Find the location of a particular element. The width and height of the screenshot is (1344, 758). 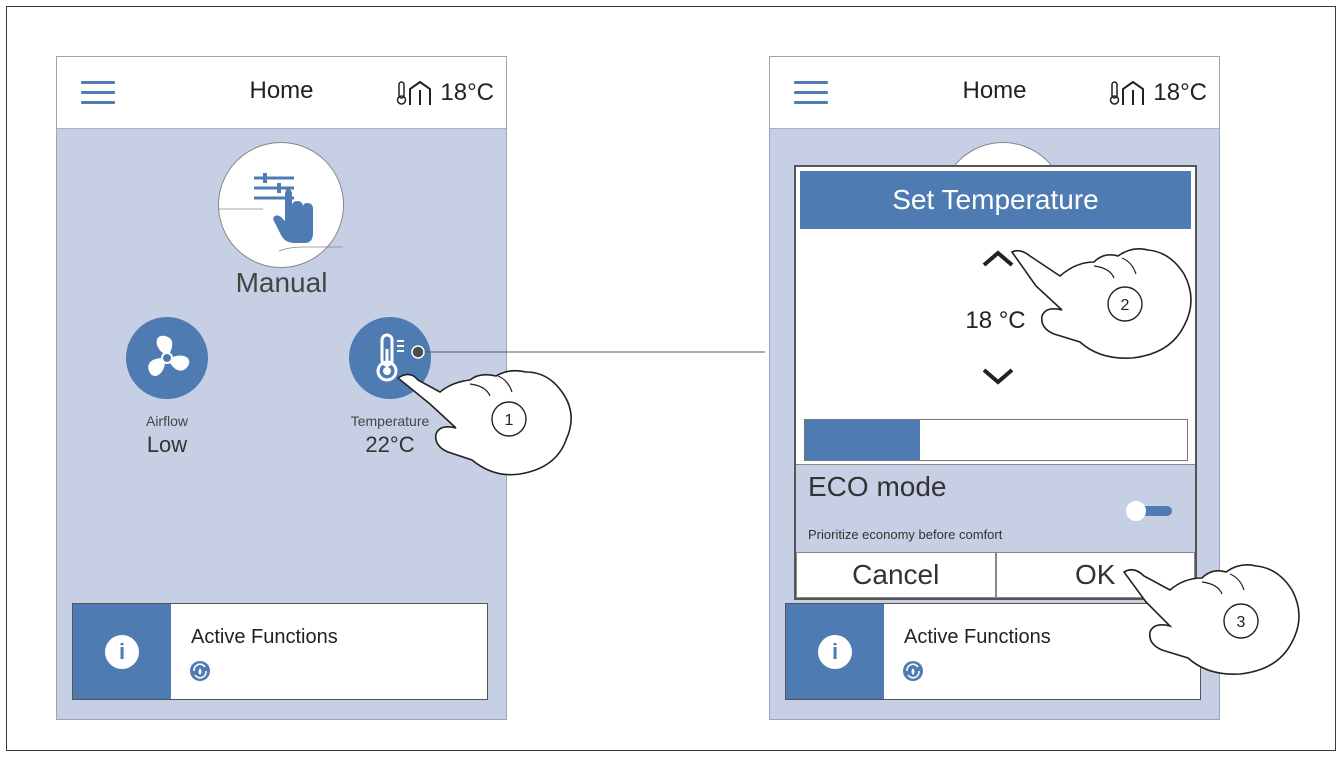

eco-mode-subtitle: Prioritize economy before comfort is located at coordinates (905, 534).